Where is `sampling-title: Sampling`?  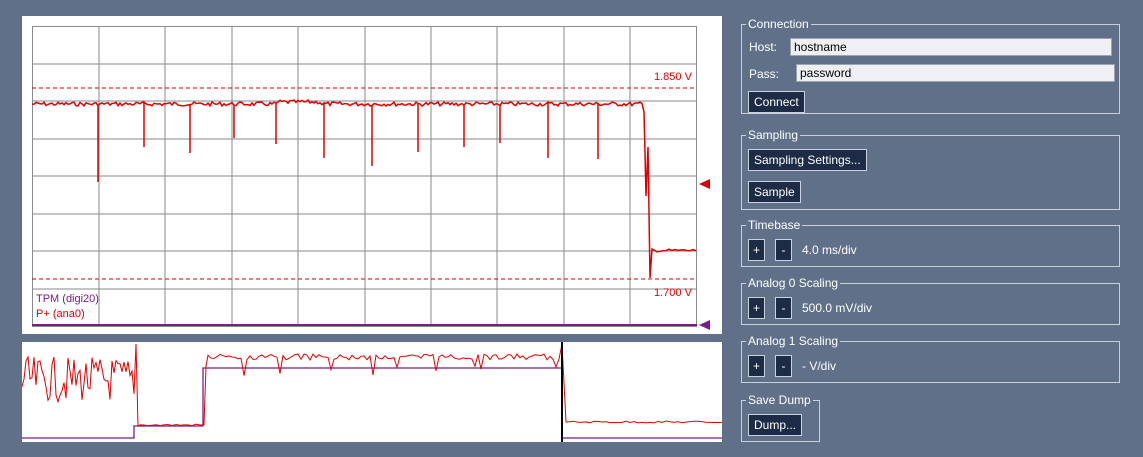 sampling-title: Sampling is located at coordinates (773, 135).